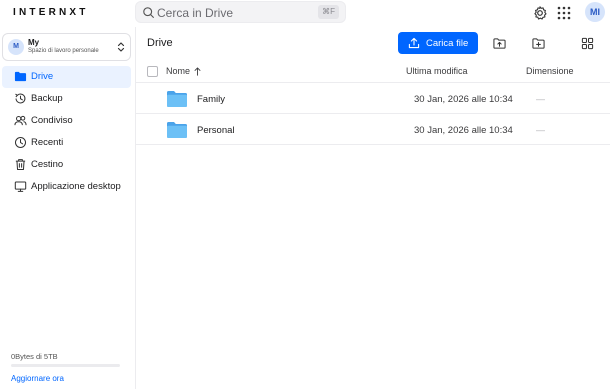  What do you see at coordinates (34, 356) in the screenshot?
I see `storage-usage-text: 0Bytes di 5TB` at bounding box center [34, 356].